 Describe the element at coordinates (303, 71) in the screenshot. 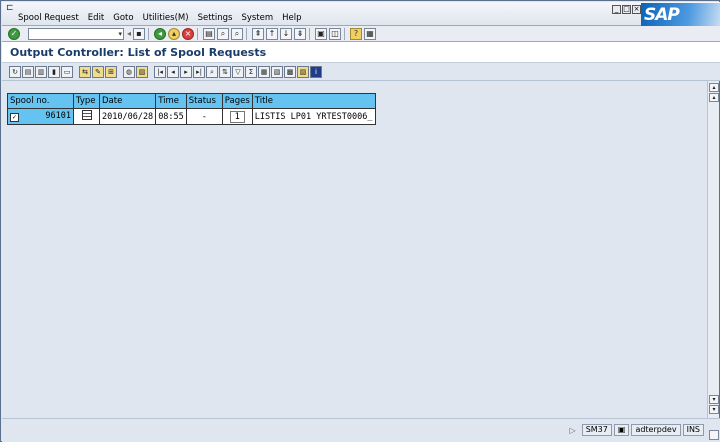

I see `graphic-icon: ▨` at that location.